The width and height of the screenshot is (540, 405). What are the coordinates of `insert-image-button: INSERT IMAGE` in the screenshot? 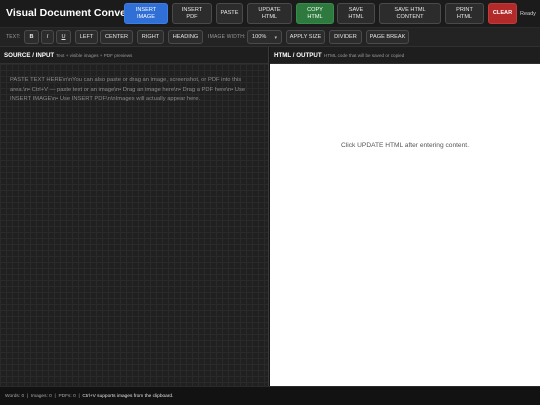 It's located at (146, 13).